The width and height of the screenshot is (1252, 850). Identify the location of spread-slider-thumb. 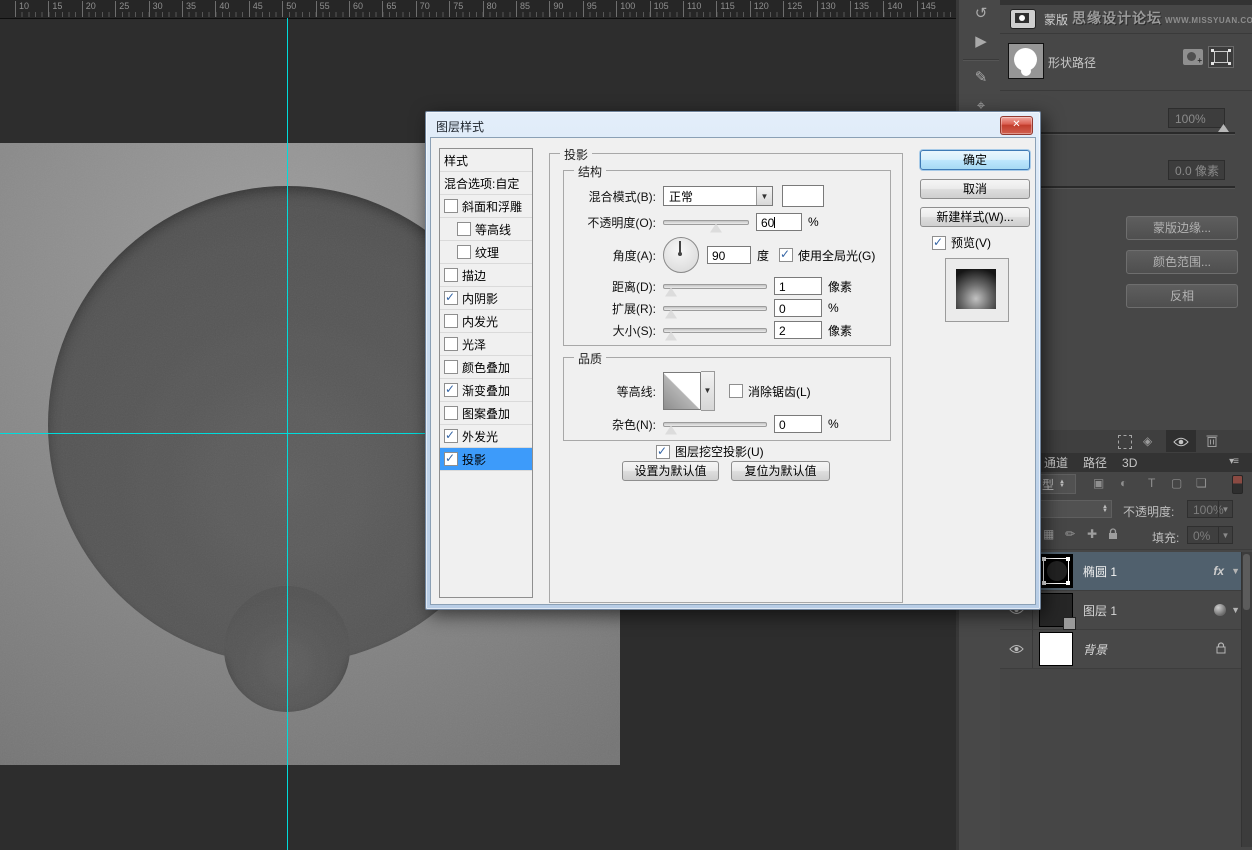
(671, 314).